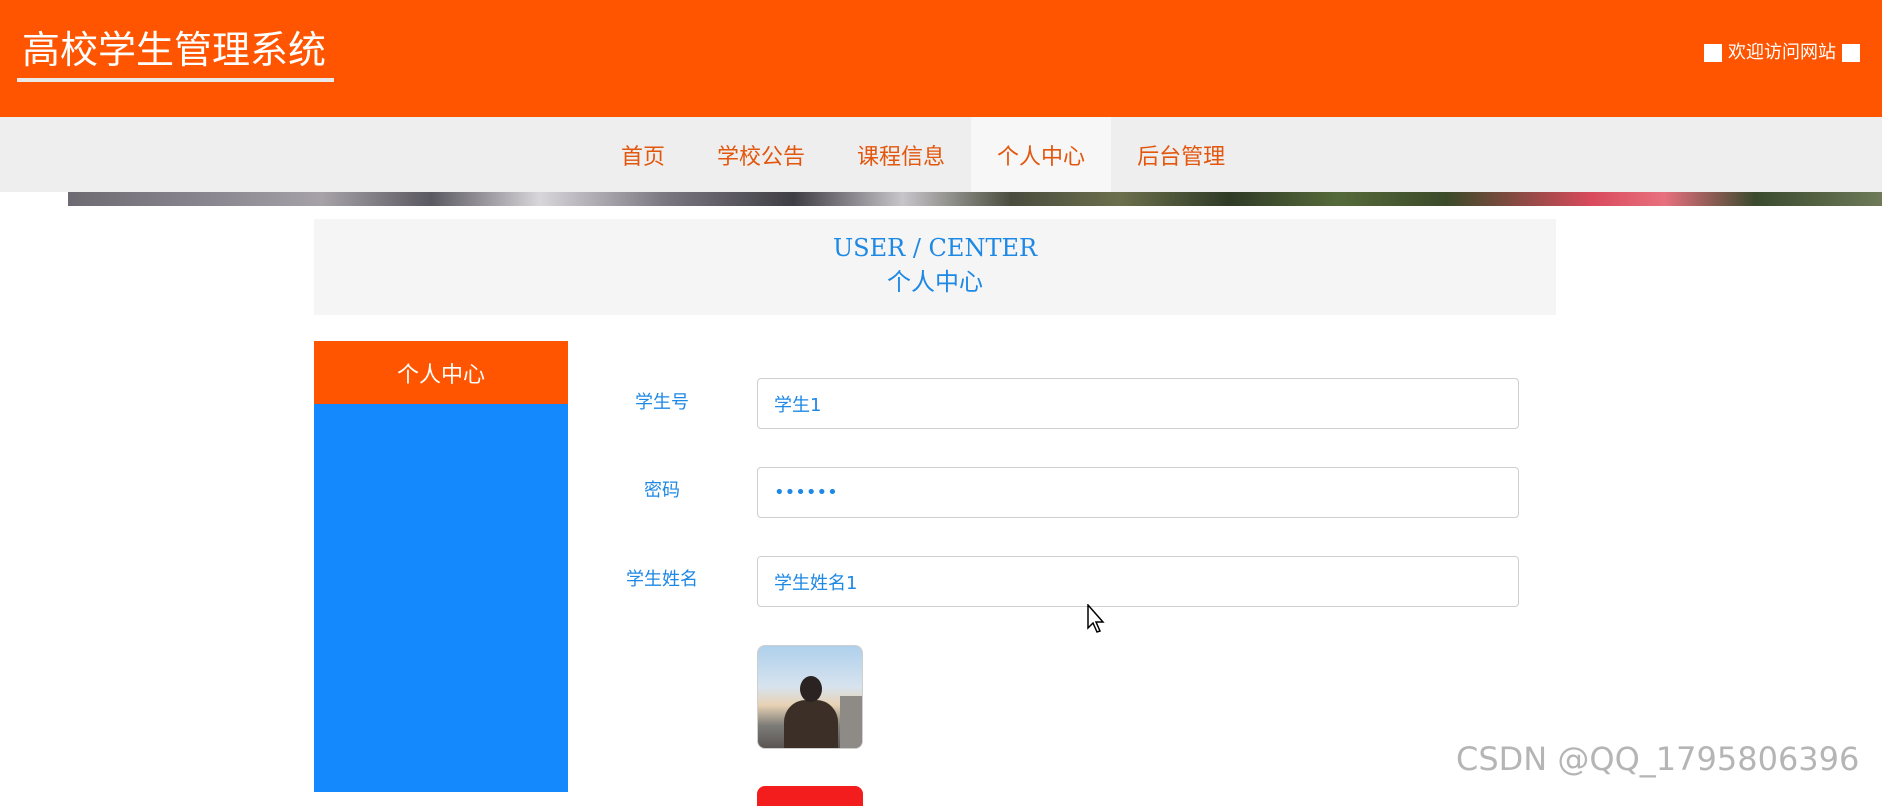 The height and width of the screenshot is (806, 1882). I want to click on password-field: ••••••, so click(1138, 492).